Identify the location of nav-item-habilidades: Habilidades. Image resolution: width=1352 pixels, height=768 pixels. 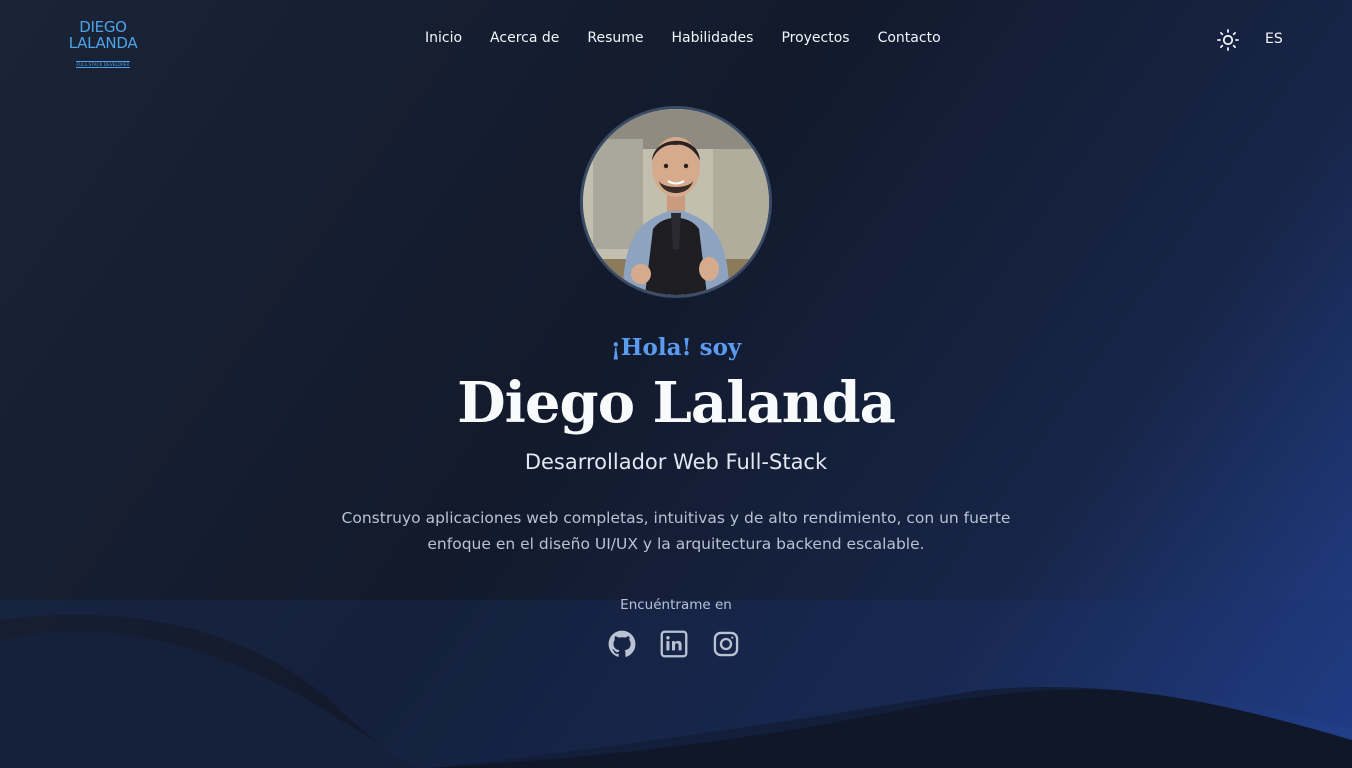
(713, 38).